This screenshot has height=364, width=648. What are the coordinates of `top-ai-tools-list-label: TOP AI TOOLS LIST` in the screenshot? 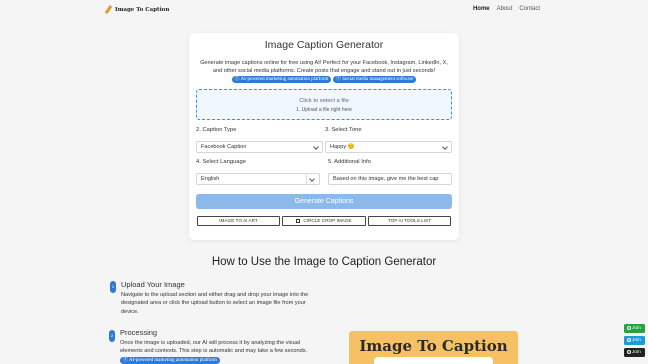 It's located at (409, 220).